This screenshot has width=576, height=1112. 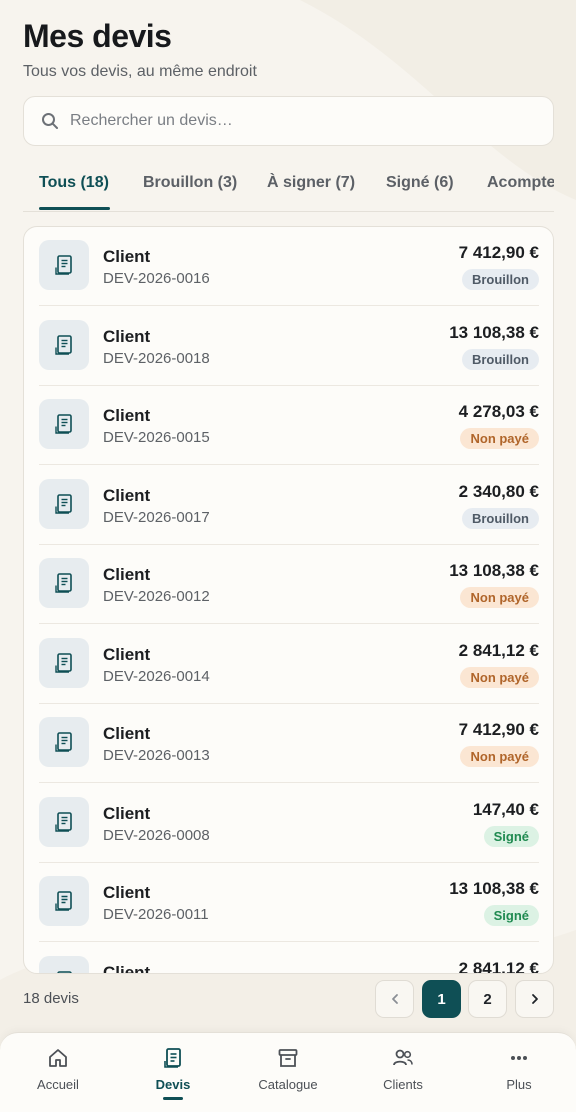 I want to click on search-bar, so click(x=288, y=121).